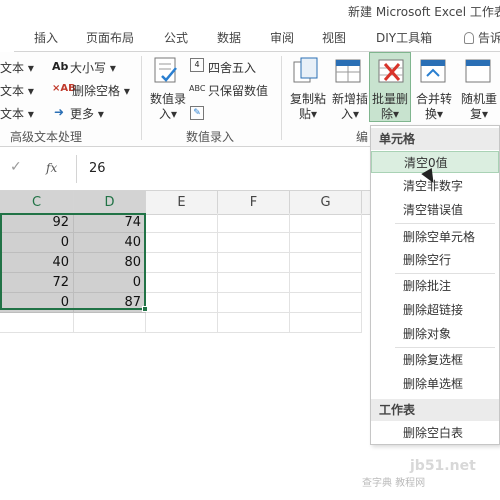  What do you see at coordinates (435, 410) in the screenshot?
I see `menu-header-sheet: 工作表` at bounding box center [435, 410].